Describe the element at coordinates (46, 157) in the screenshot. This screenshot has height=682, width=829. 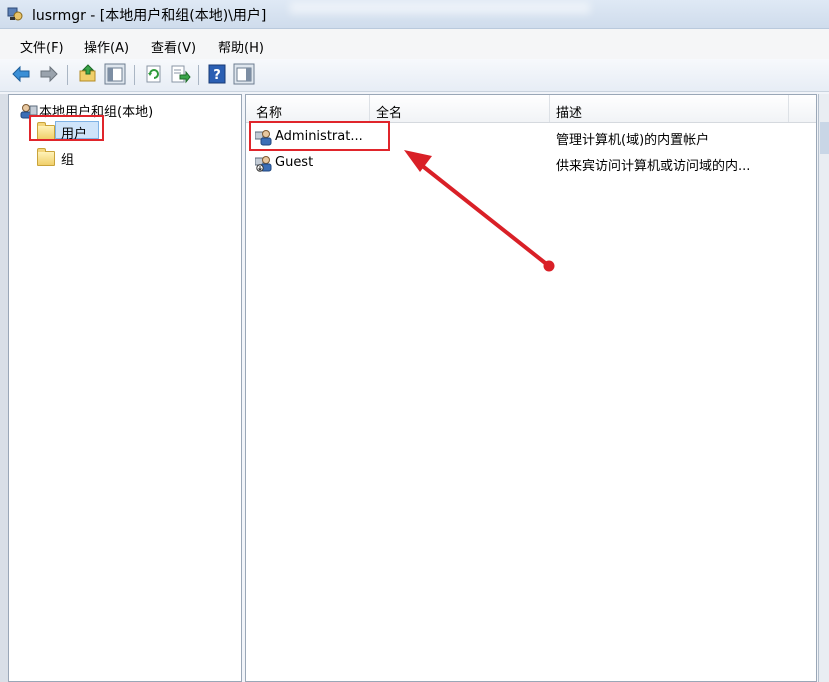
I see `folder-icon` at that location.